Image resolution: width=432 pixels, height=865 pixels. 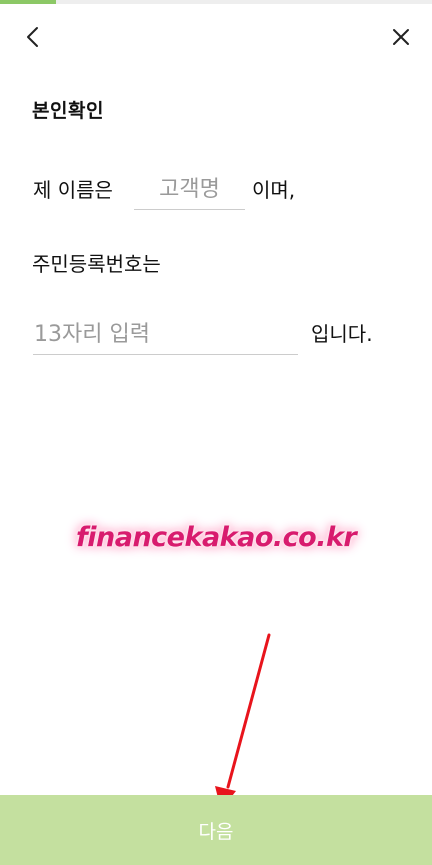 What do you see at coordinates (243, 721) in the screenshot?
I see `annotation-arrow-icon` at bounding box center [243, 721].